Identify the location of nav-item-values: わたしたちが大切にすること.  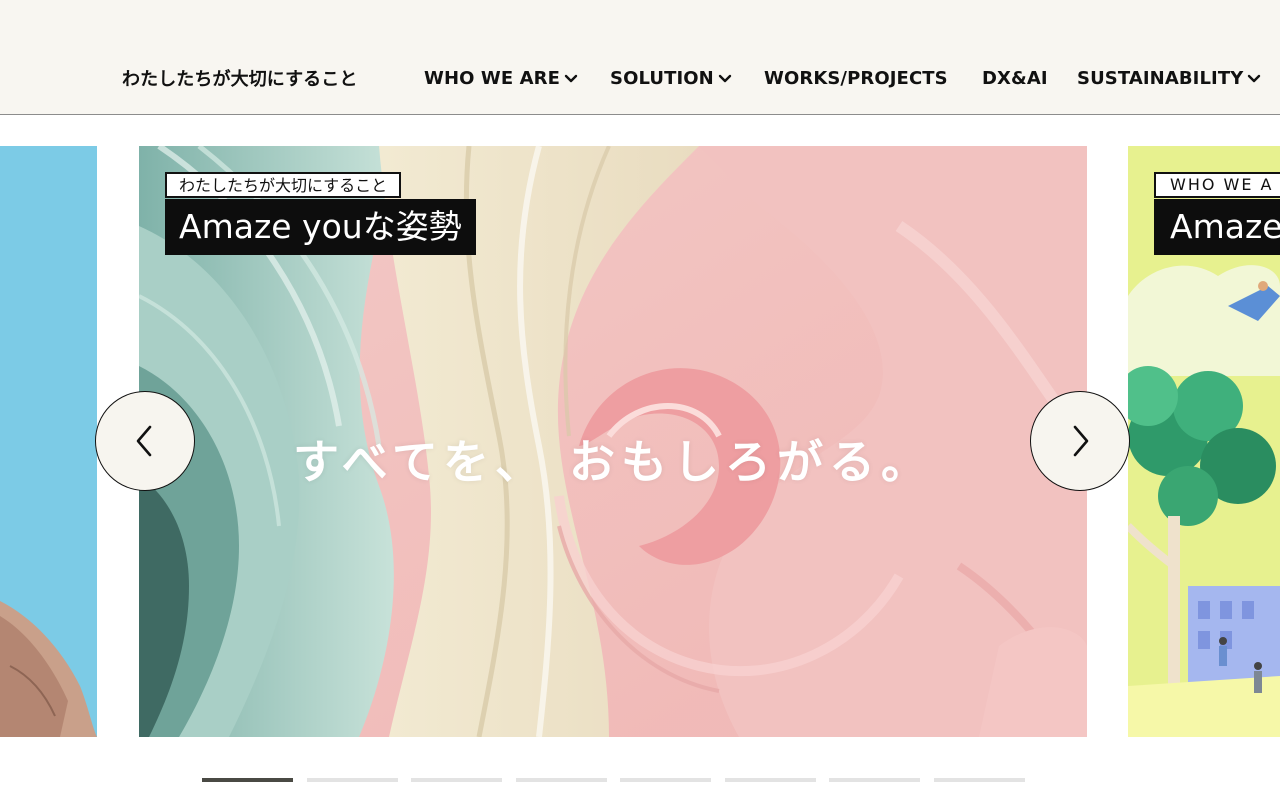
(239, 78).